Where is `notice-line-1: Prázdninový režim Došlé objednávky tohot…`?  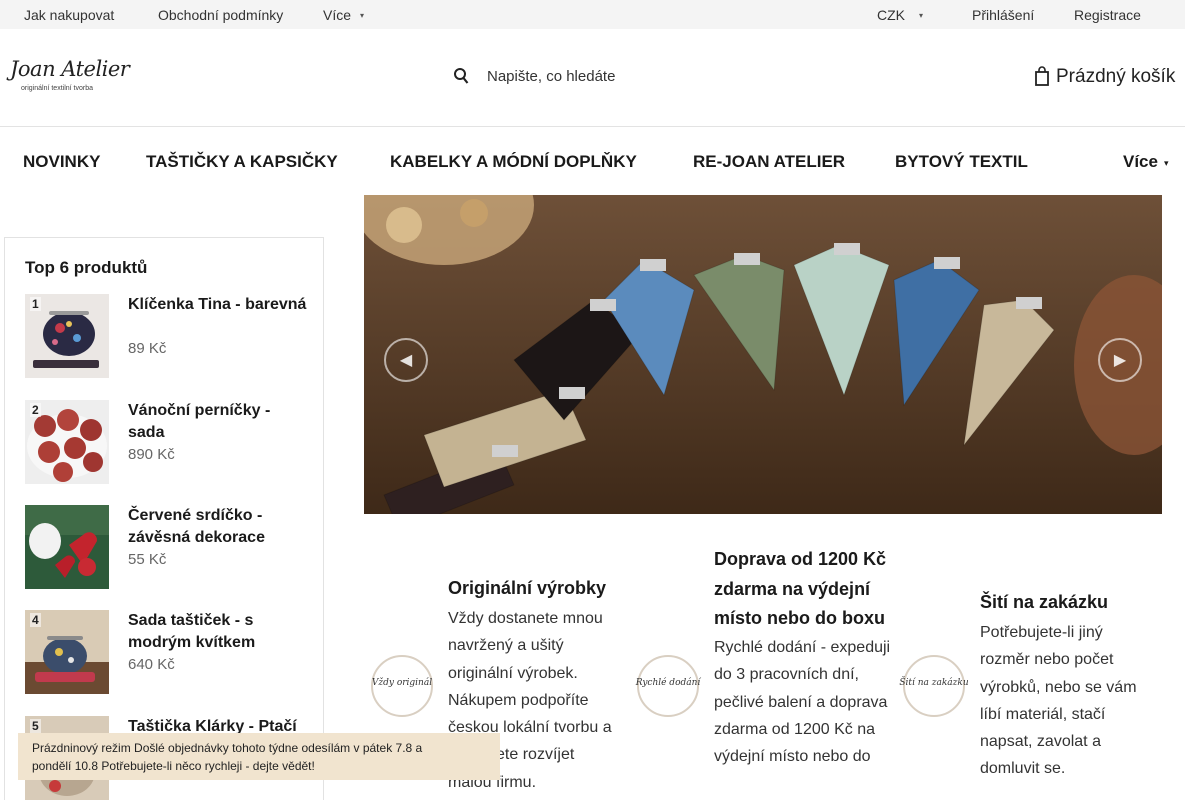 notice-line-1: Prázdninový režim Došlé objednávky tohot… is located at coordinates (227, 748).